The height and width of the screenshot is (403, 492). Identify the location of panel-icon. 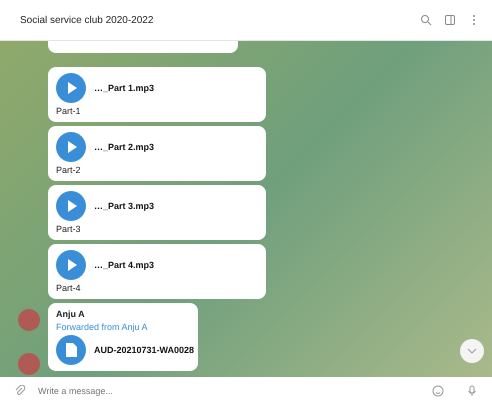
(450, 20).